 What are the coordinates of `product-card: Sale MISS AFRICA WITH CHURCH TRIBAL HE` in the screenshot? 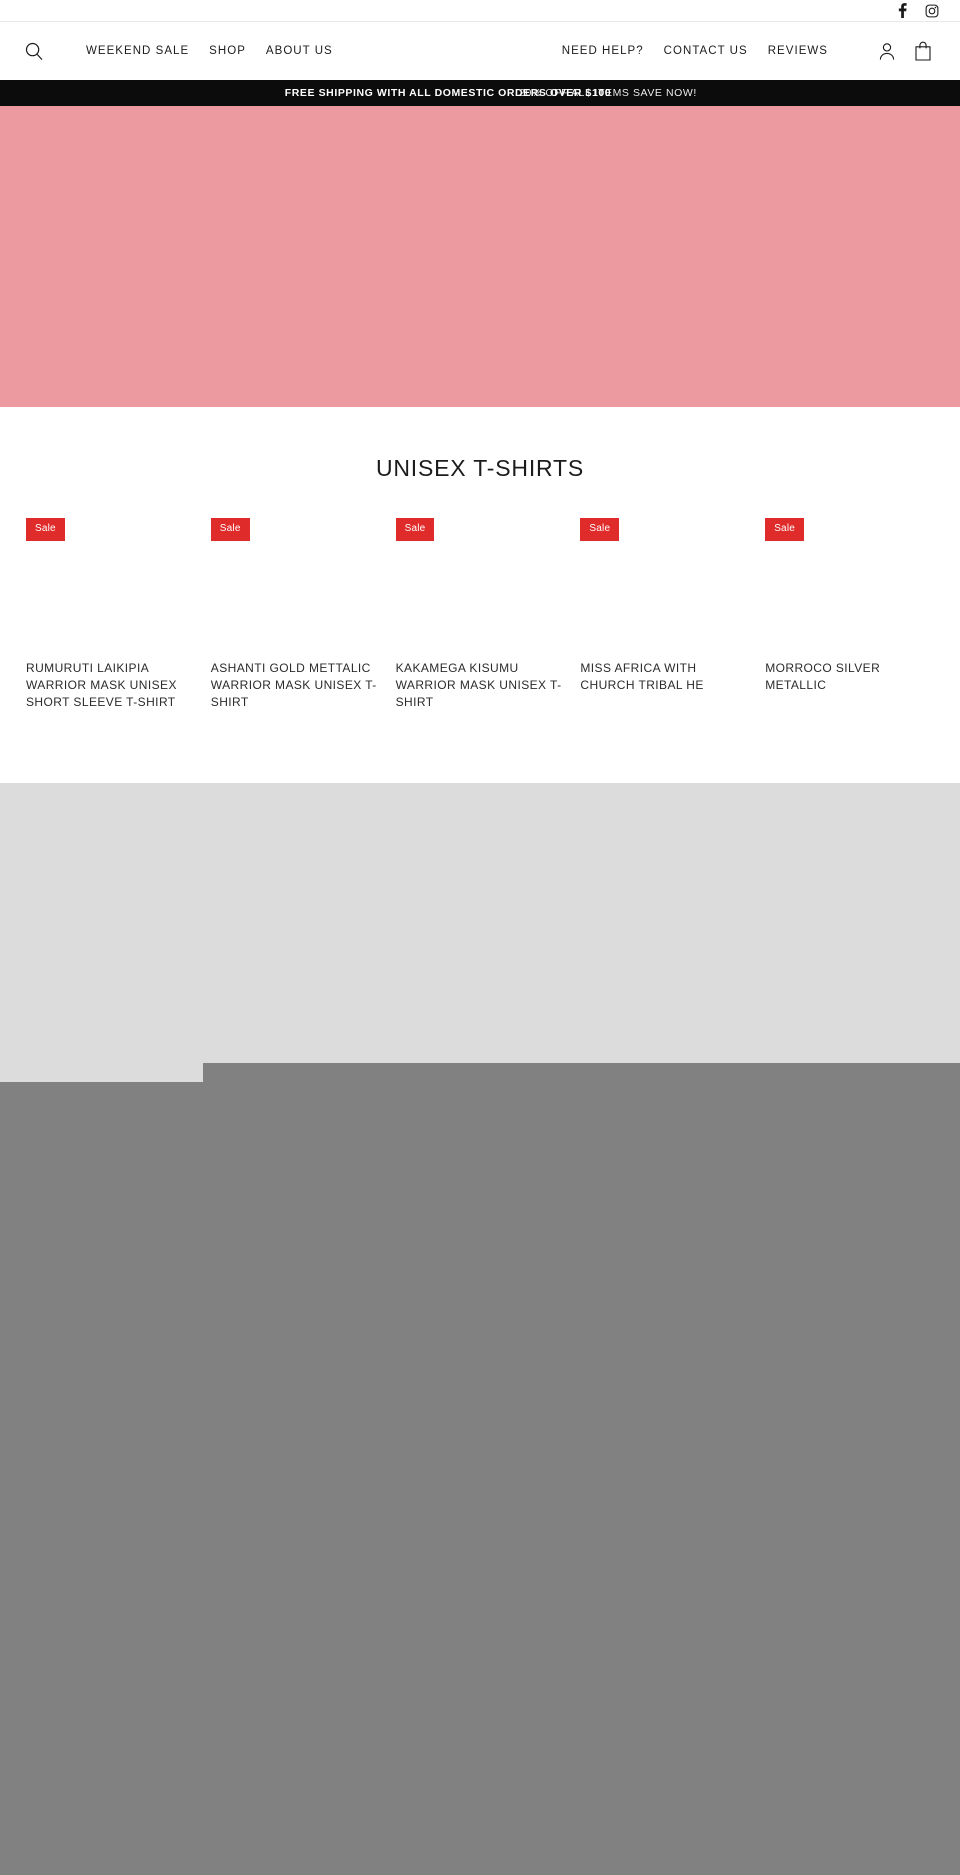 It's located at (665, 614).